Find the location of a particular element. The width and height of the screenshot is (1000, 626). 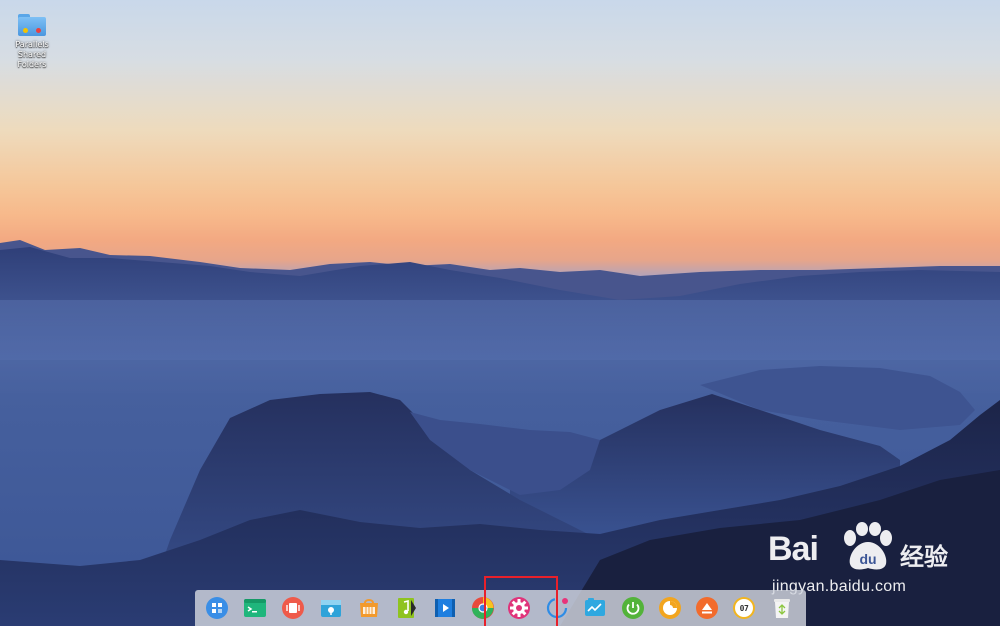

dock-launcher is located at coordinates (217, 608).